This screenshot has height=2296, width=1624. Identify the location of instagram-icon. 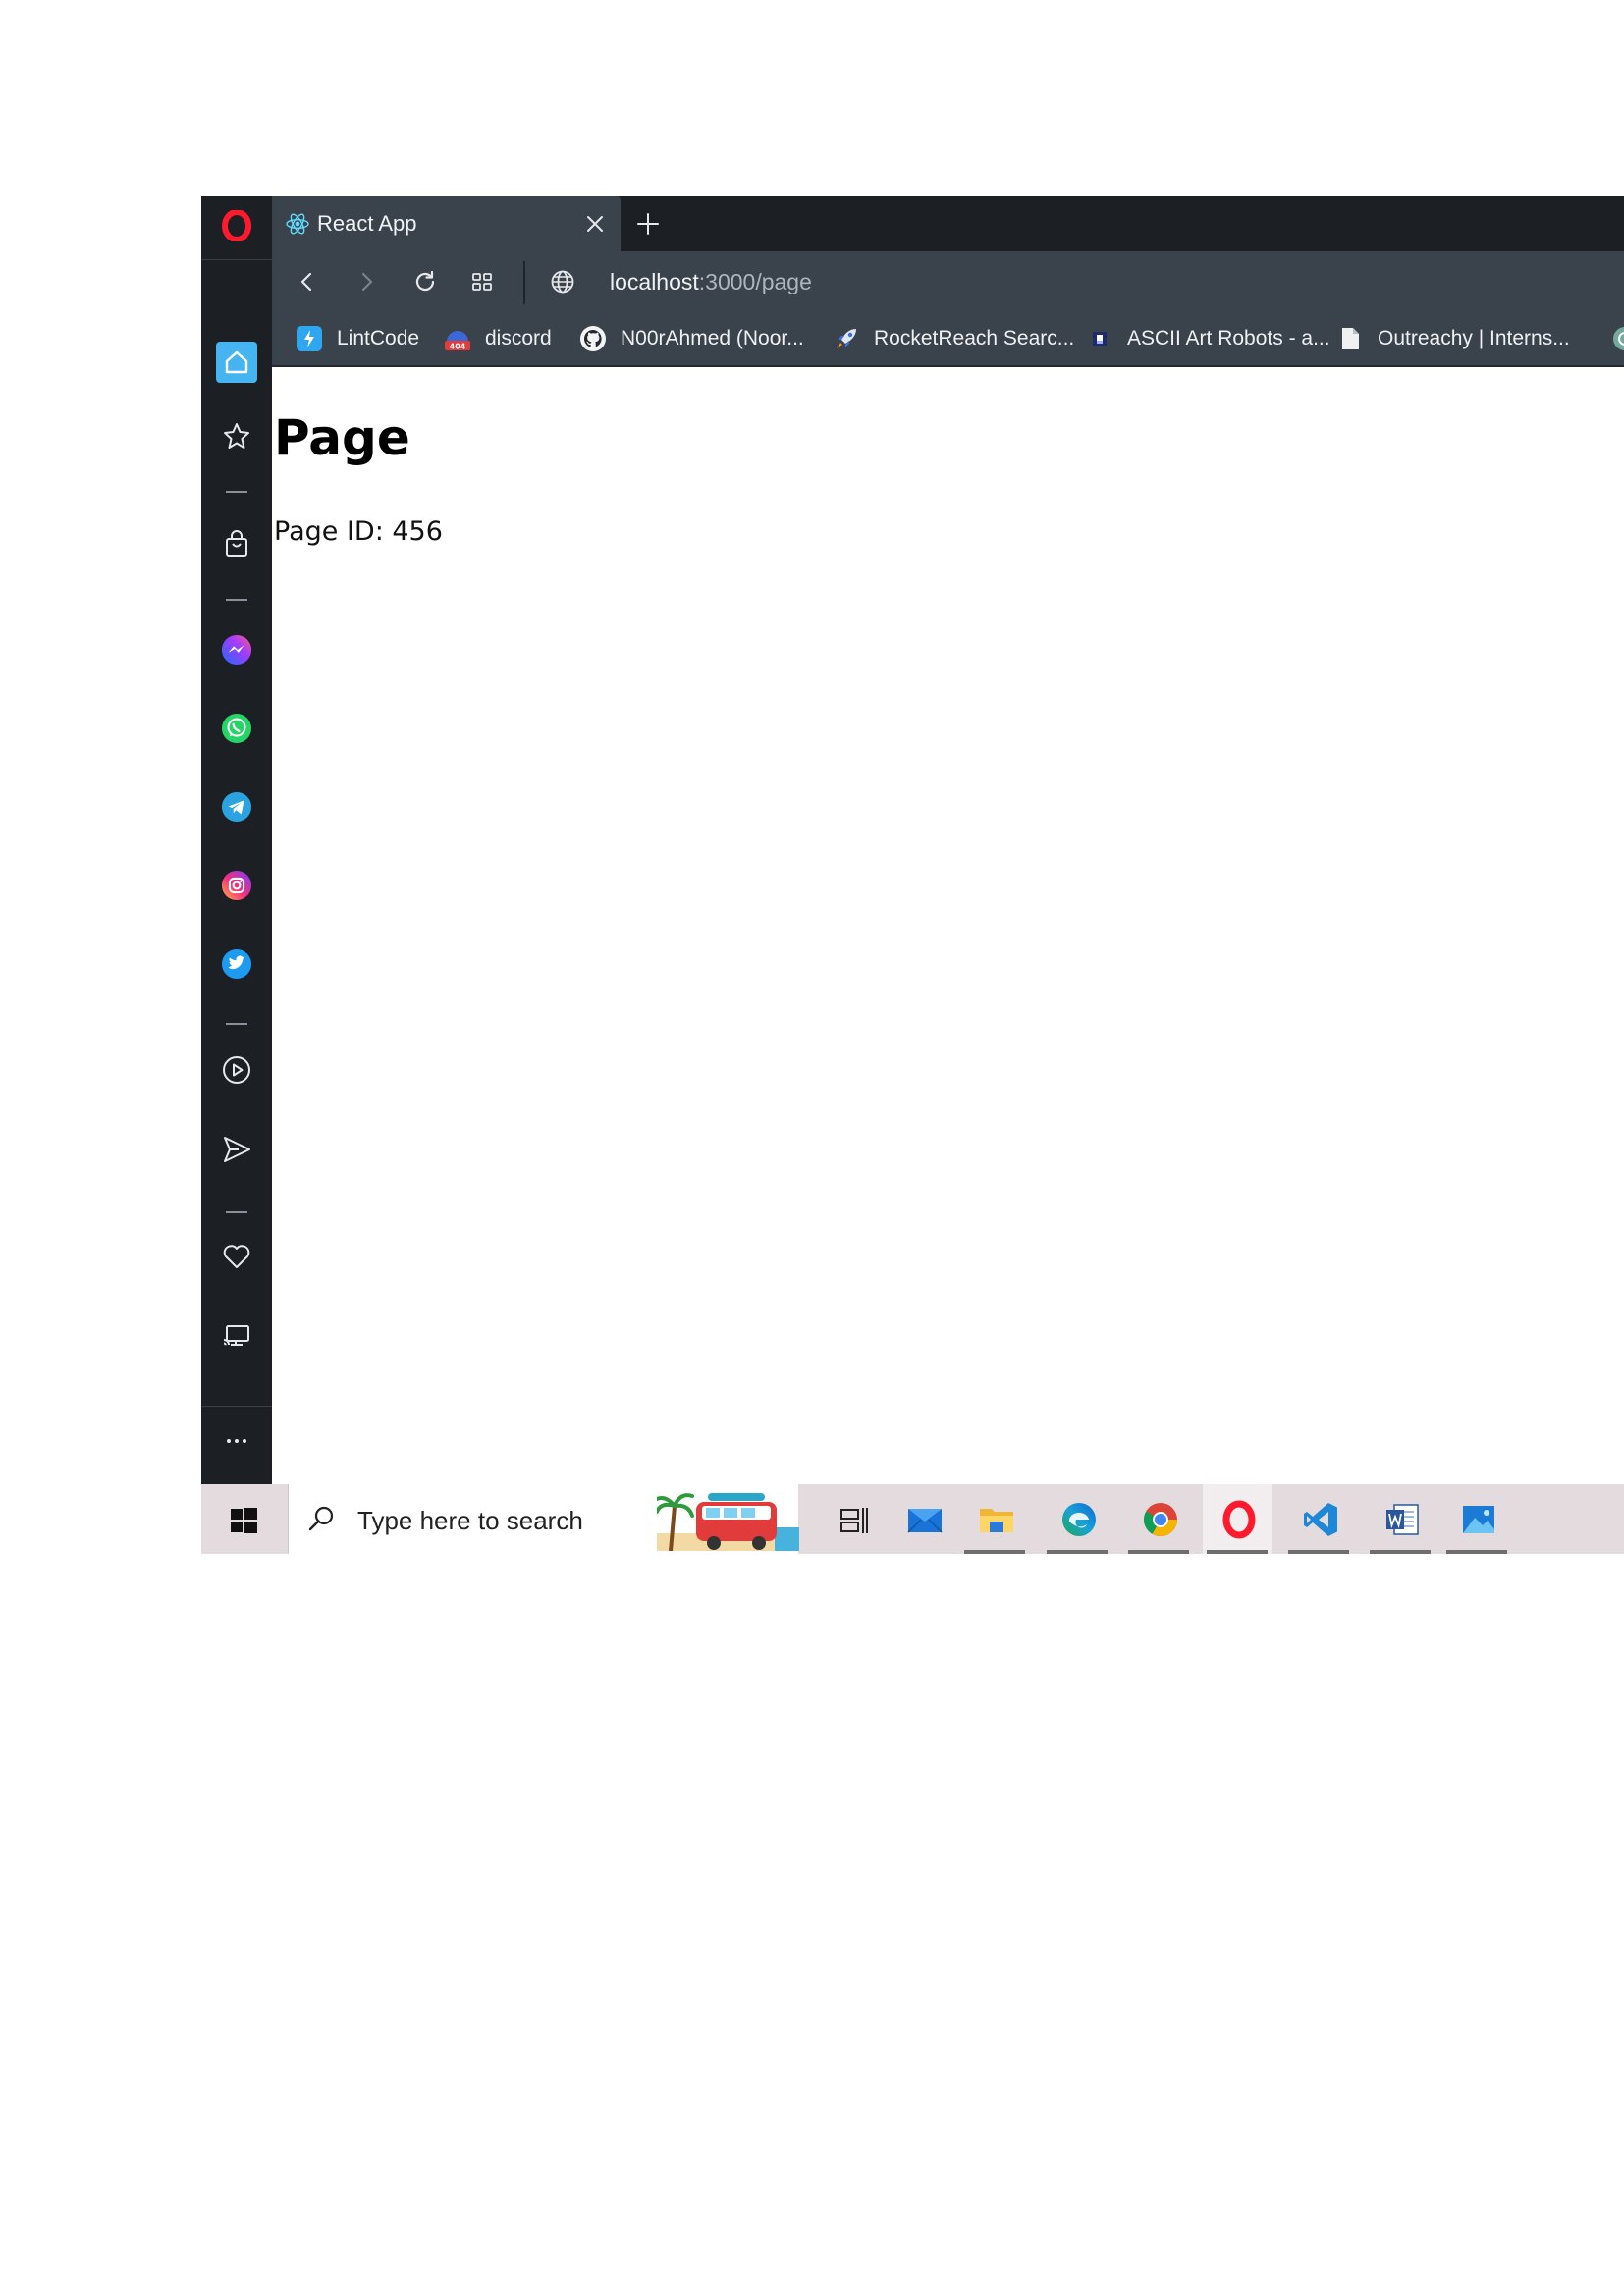
(236, 885).